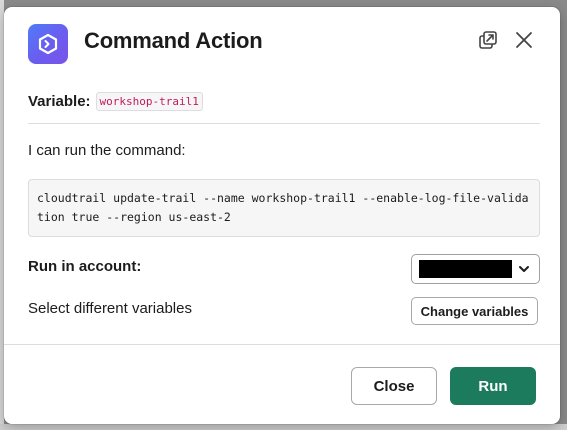 Image resolution: width=567 pixels, height=430 pixels. Describe the element at coordinates (474, 311) in the screenshot. I see `change-variables-button: Change variables` at that location.